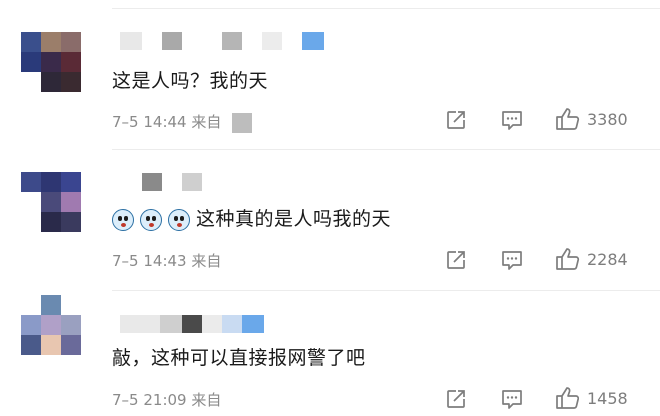  I want to click on like-count: 2284, so click(607, 259).